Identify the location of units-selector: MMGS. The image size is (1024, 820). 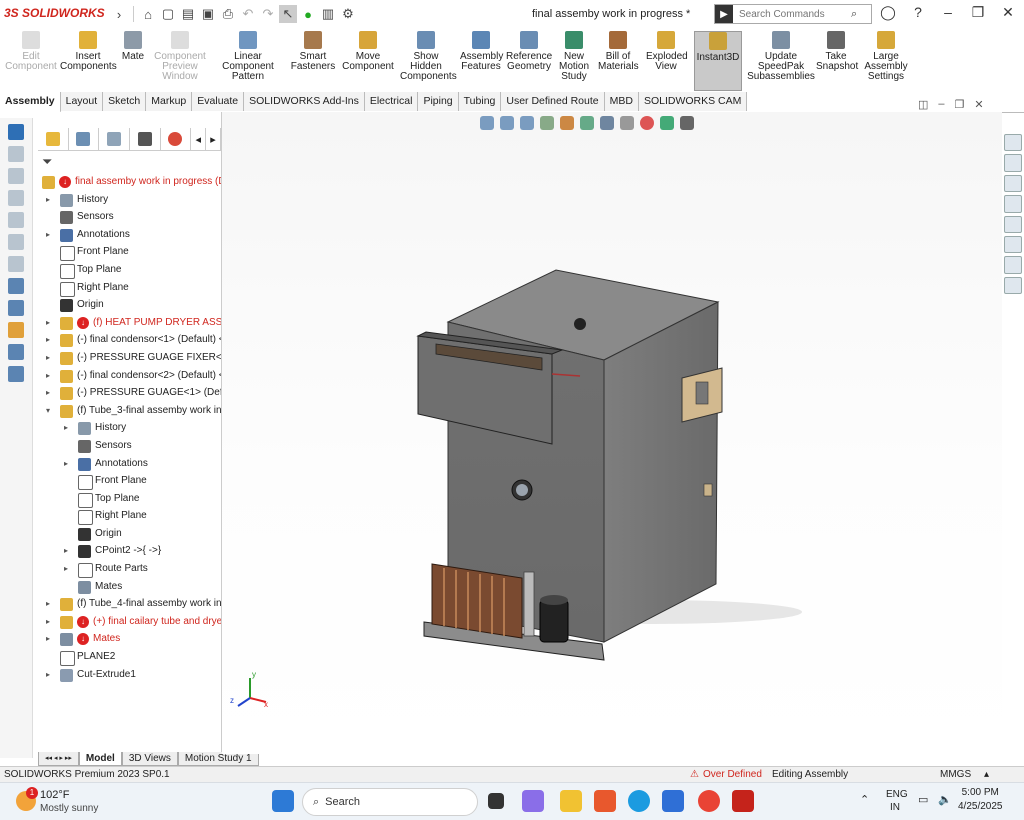
(955, 774).